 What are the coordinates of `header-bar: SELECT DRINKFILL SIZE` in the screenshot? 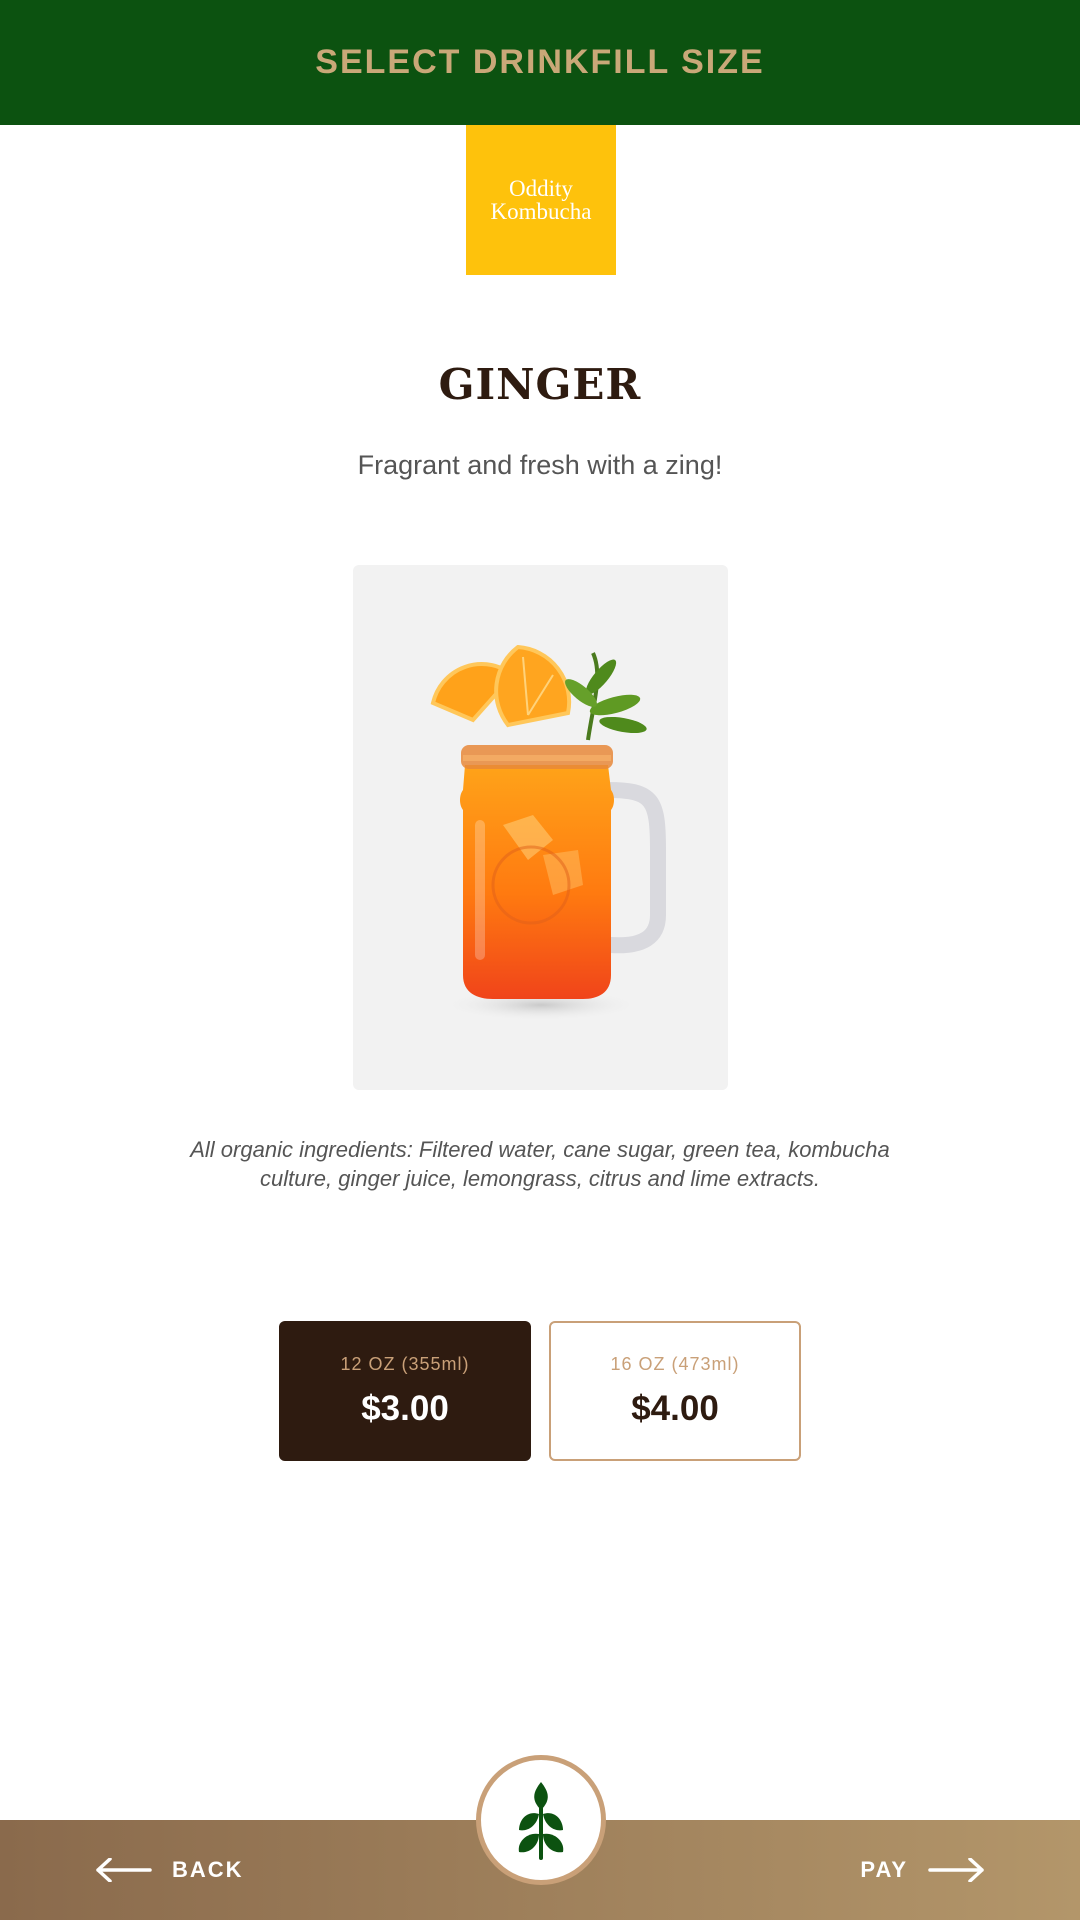 It's located at (540, 62).